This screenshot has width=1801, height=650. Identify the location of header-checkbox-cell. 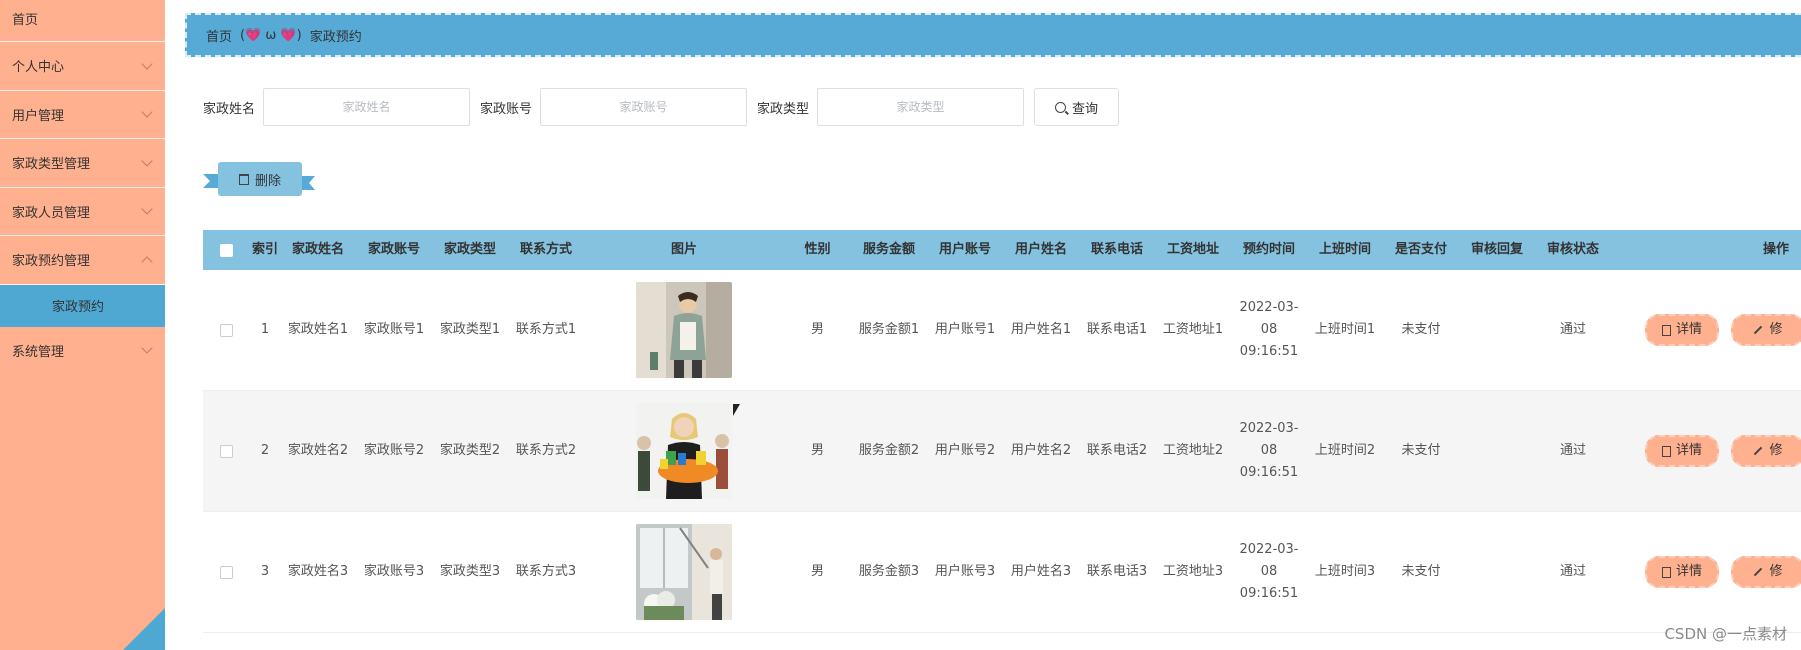
(226, 250).